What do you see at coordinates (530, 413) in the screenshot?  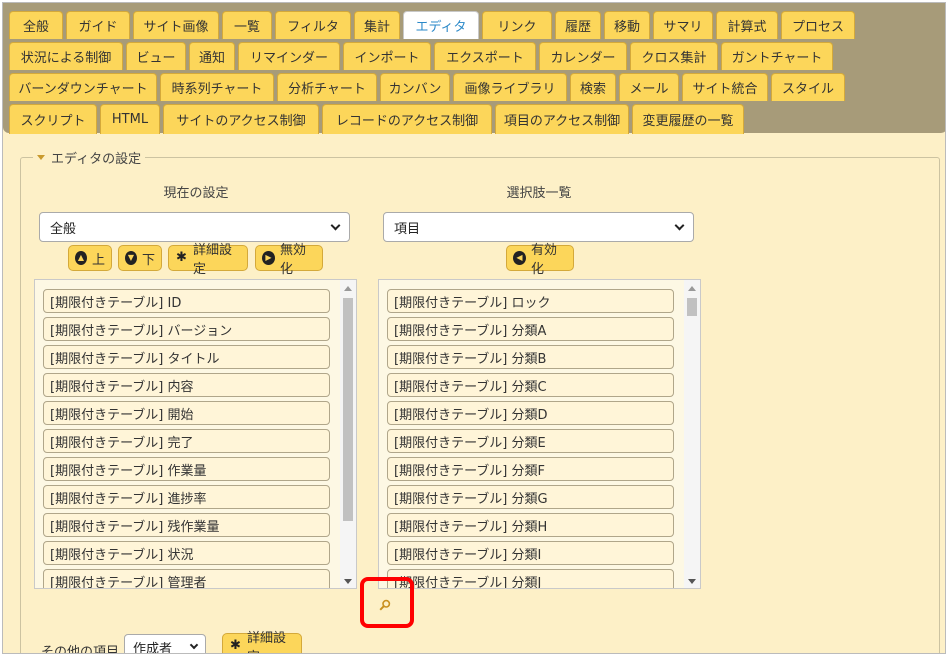 I see `list-item: [期限付きテーブル] 分類D` at bounding box center [530, 413].